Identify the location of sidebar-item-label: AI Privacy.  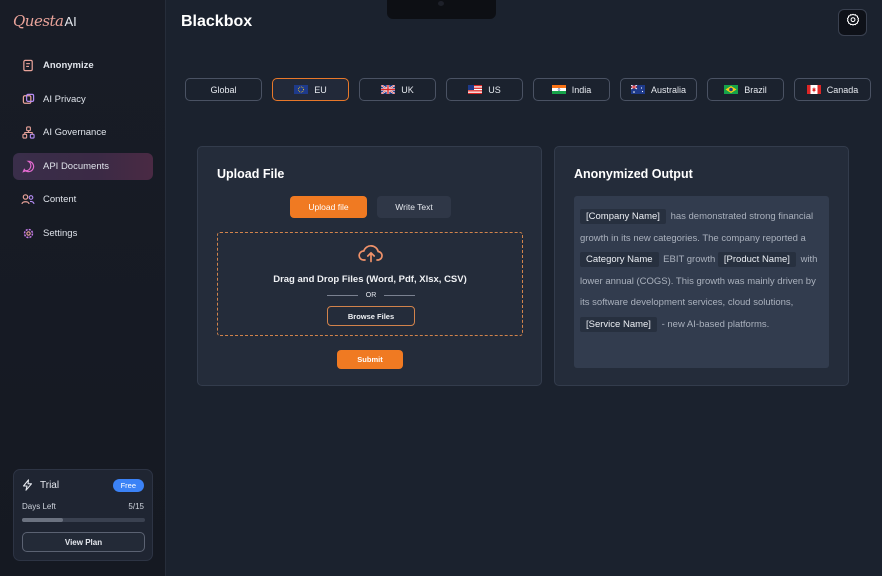
(64, 99).